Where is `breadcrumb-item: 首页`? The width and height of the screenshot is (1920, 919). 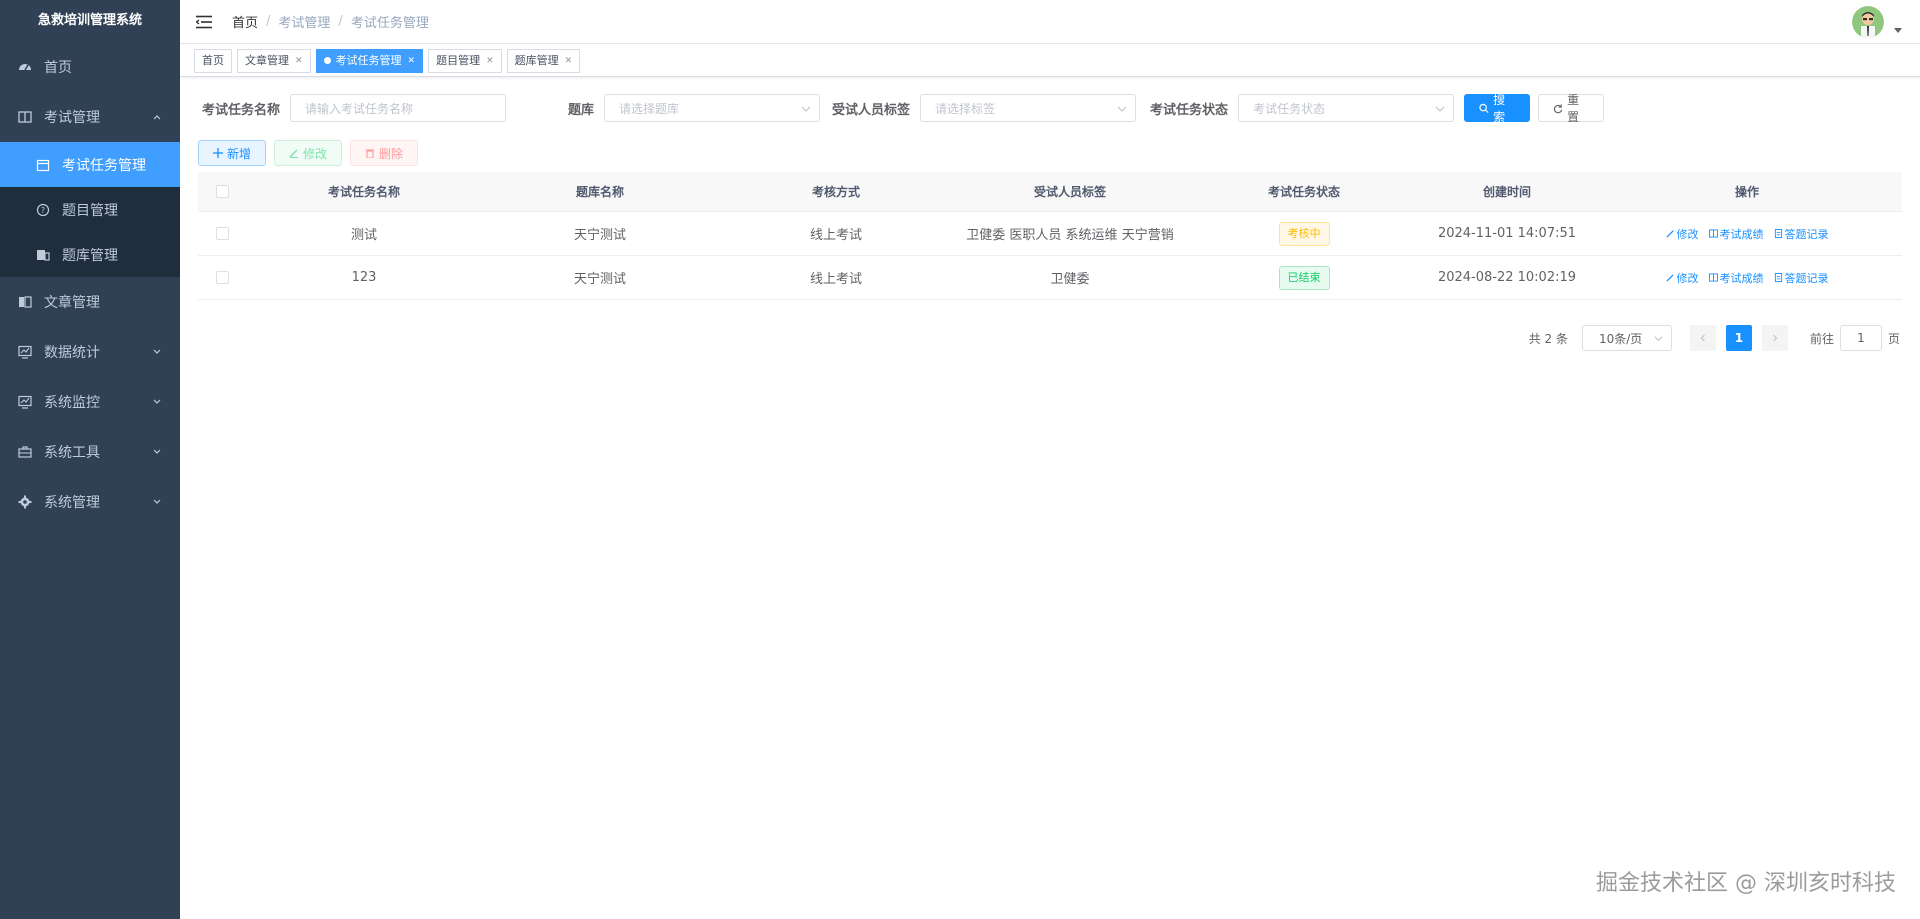 breadcrumb-item: 首页 is located at coordinates (245, 21).